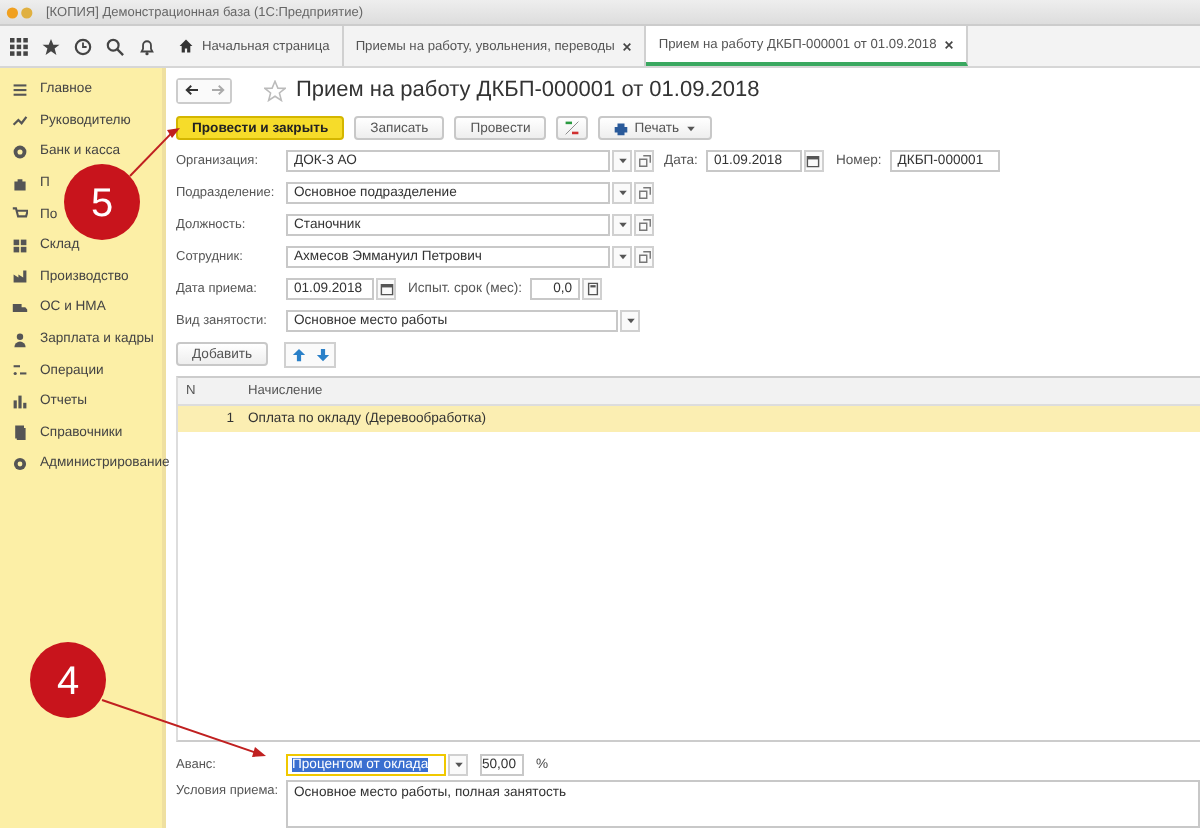 This screenshot has width=1200, height=828. What do you see at coordinates (147, 46) in the screenshot?
I see `bell-icon` at bounding box center [147, 46].